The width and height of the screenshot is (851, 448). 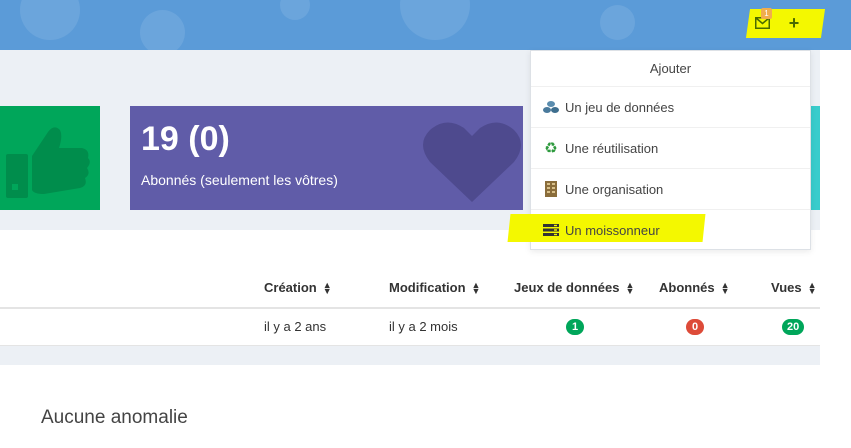 I want to click on followers-label: Abonnés (seulement les vôtres), so click(x=239, y=180).